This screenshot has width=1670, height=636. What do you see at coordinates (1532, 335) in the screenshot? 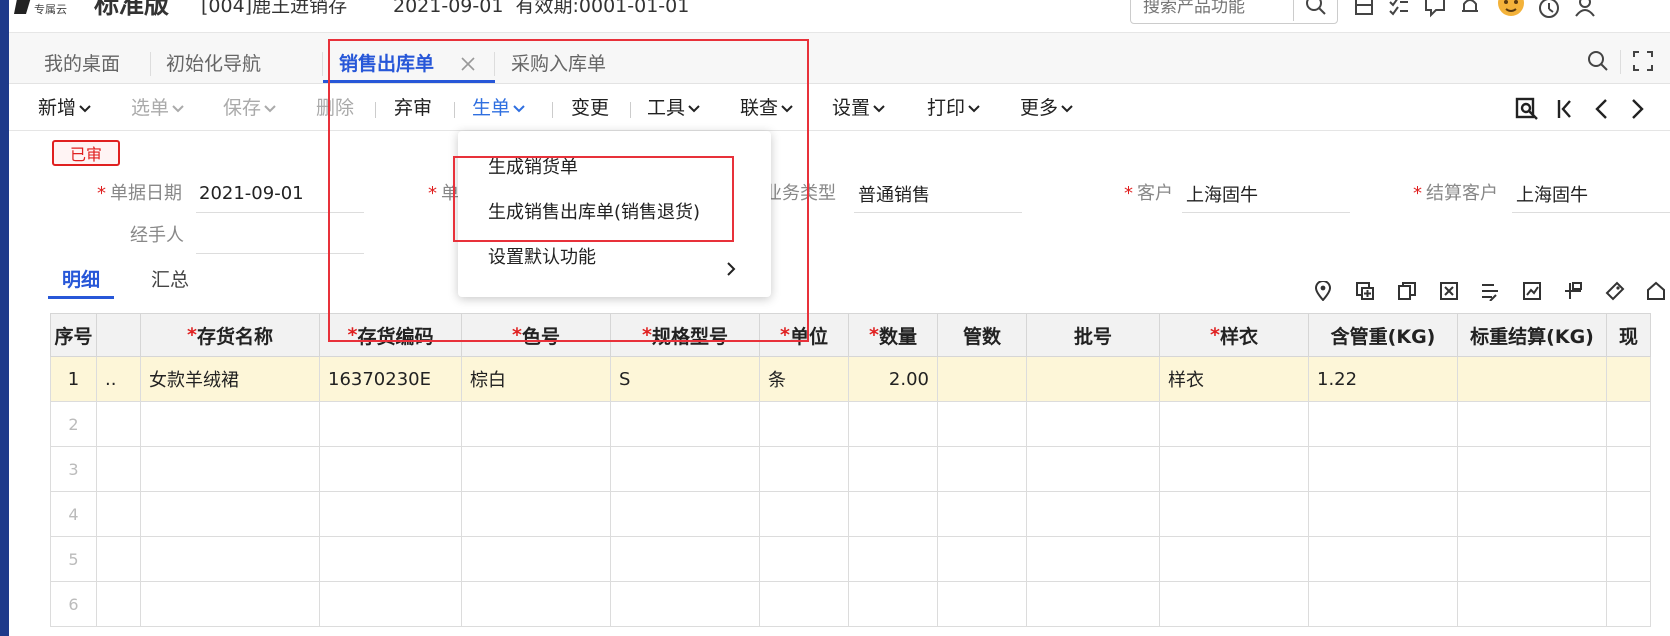
I see `column-header: 标重结算(KG)` at bounding box center [1532, 335].